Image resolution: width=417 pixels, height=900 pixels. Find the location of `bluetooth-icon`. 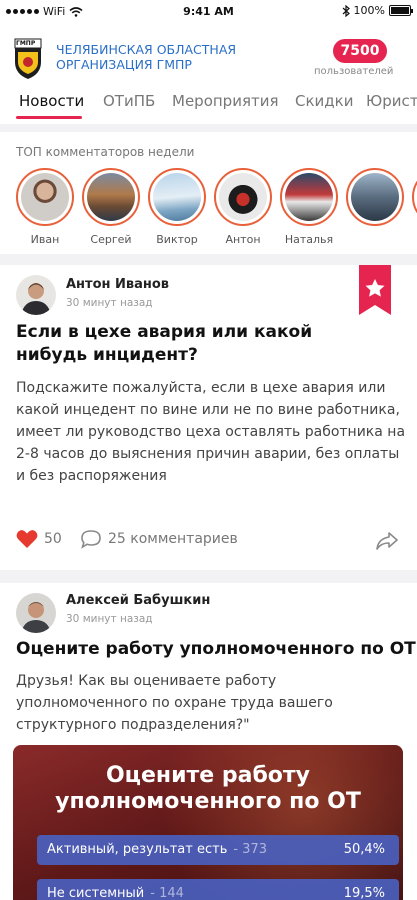

bluetooth-icon is located at coordinates (346, 10).